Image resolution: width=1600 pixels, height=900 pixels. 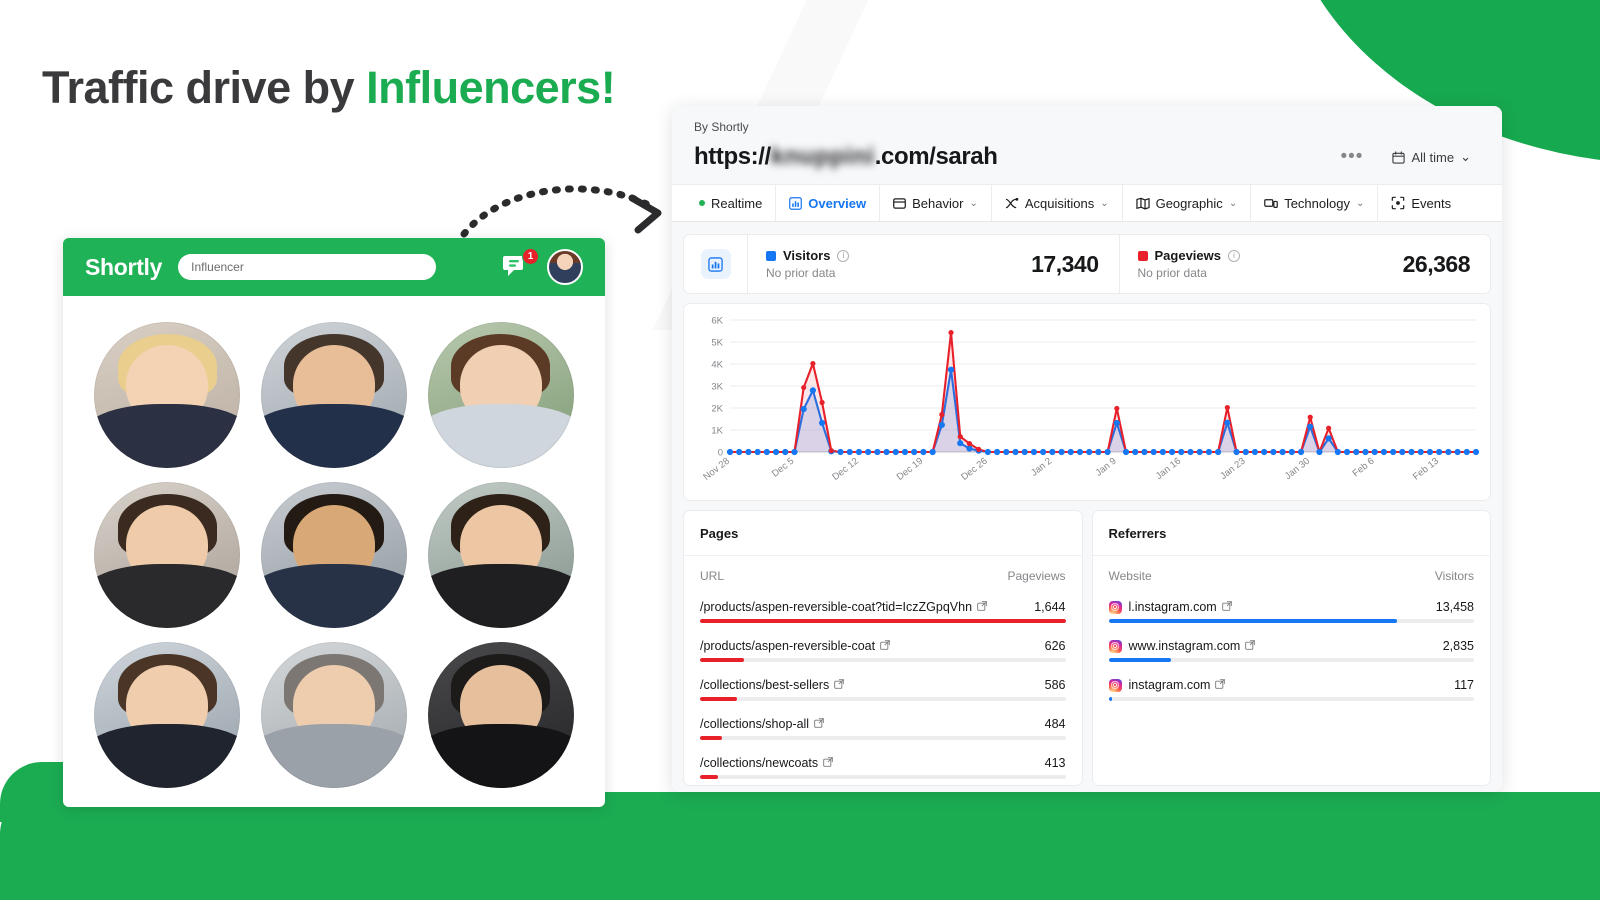 I want to click on table-row: /collections/shop-all 484, so click(x=883, y=725).